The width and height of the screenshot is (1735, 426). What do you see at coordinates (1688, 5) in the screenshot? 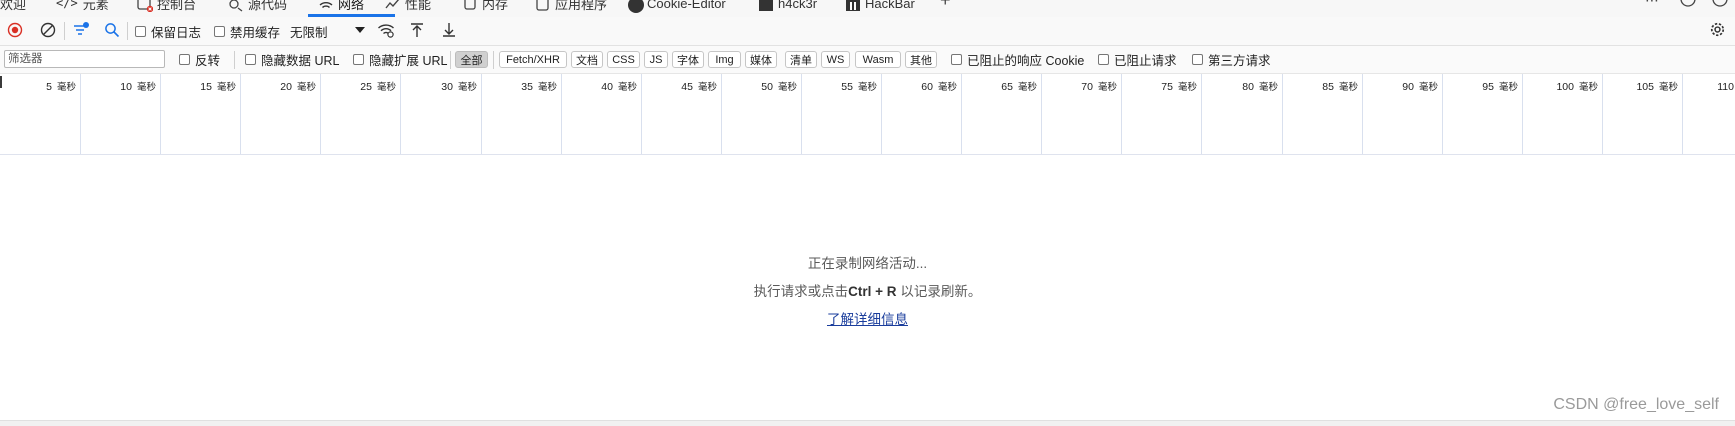
I see `help-icon` at bounding box center [1688, 5].